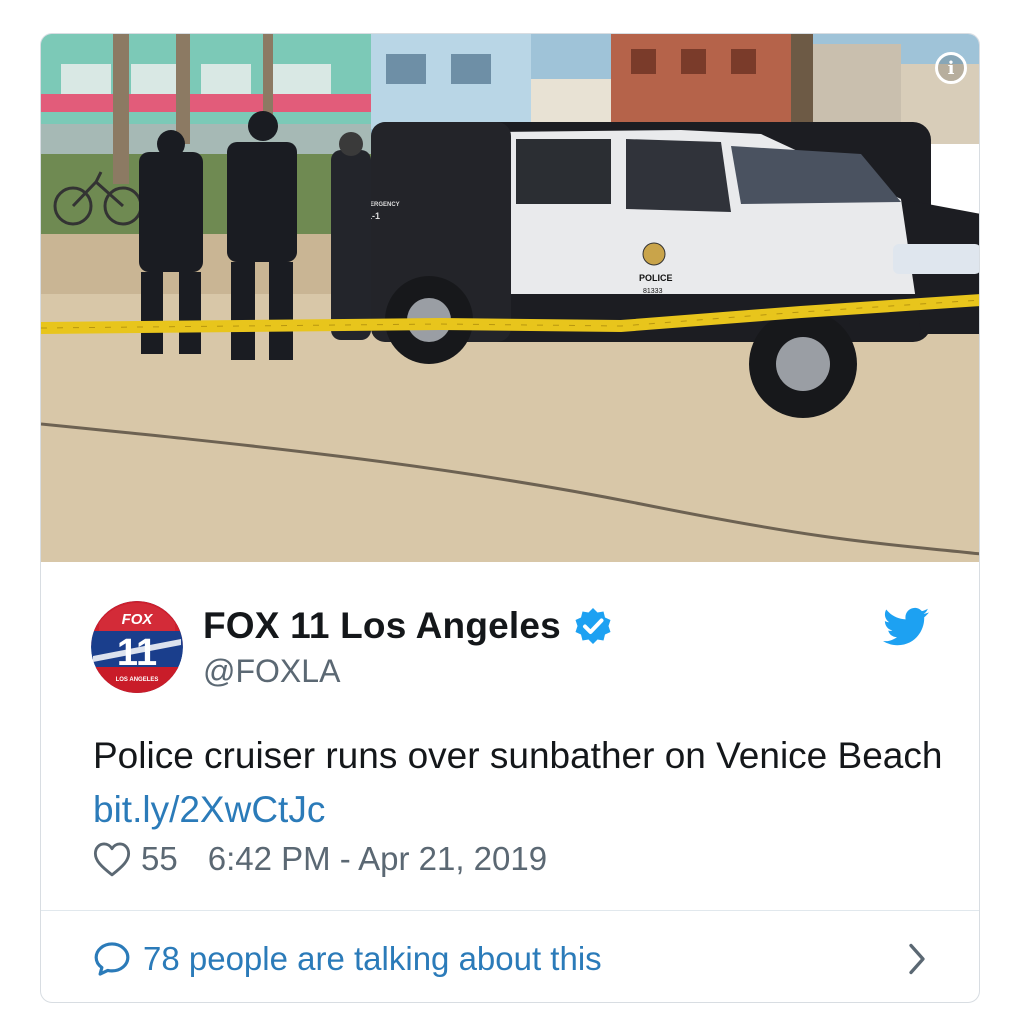  Describe the element at coordinates (510, 910) in the screenshot. I see `divider` at that location.